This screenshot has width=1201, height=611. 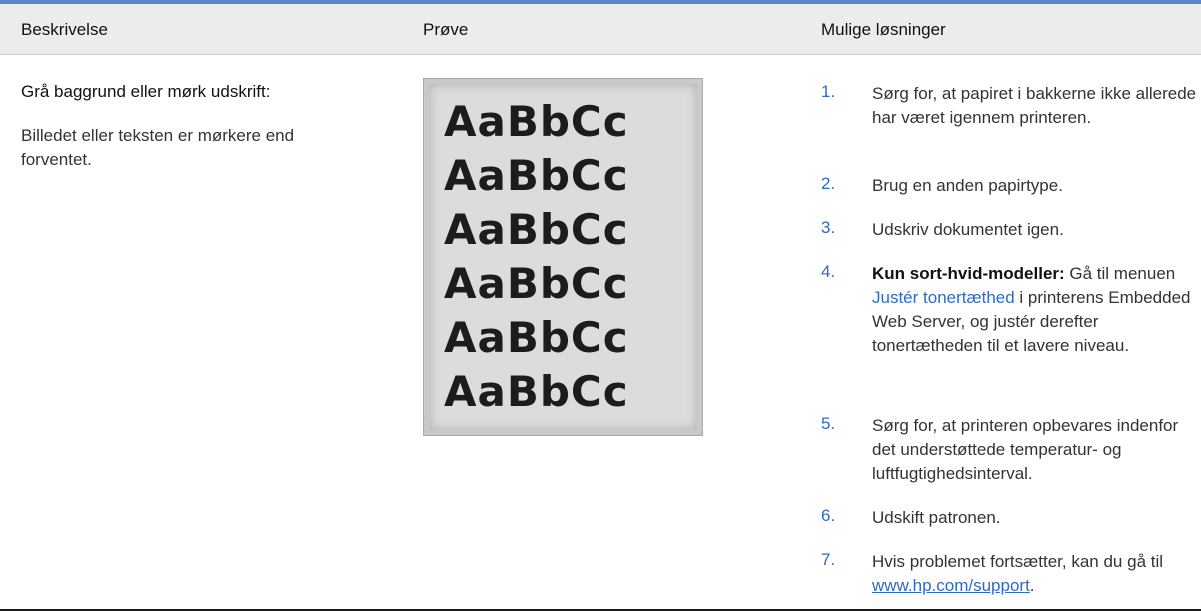 What do you see at coordinates (828, 423) in the screenshot?
I see `solution-number: 5.` at bounding box center [828, 423].